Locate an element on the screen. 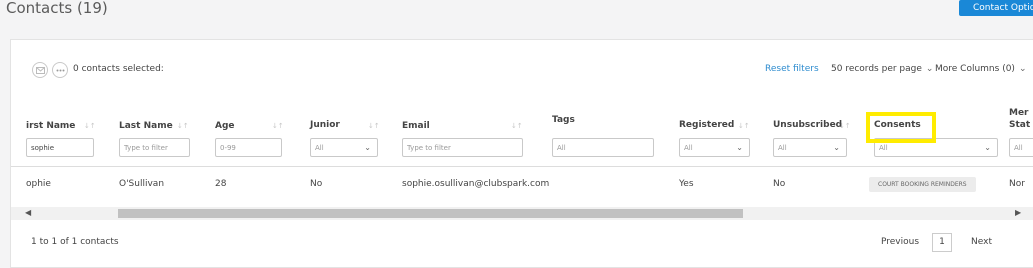 The image size is (1033, 268). first-name-filter: sophie is located at coordinates (60, 147).